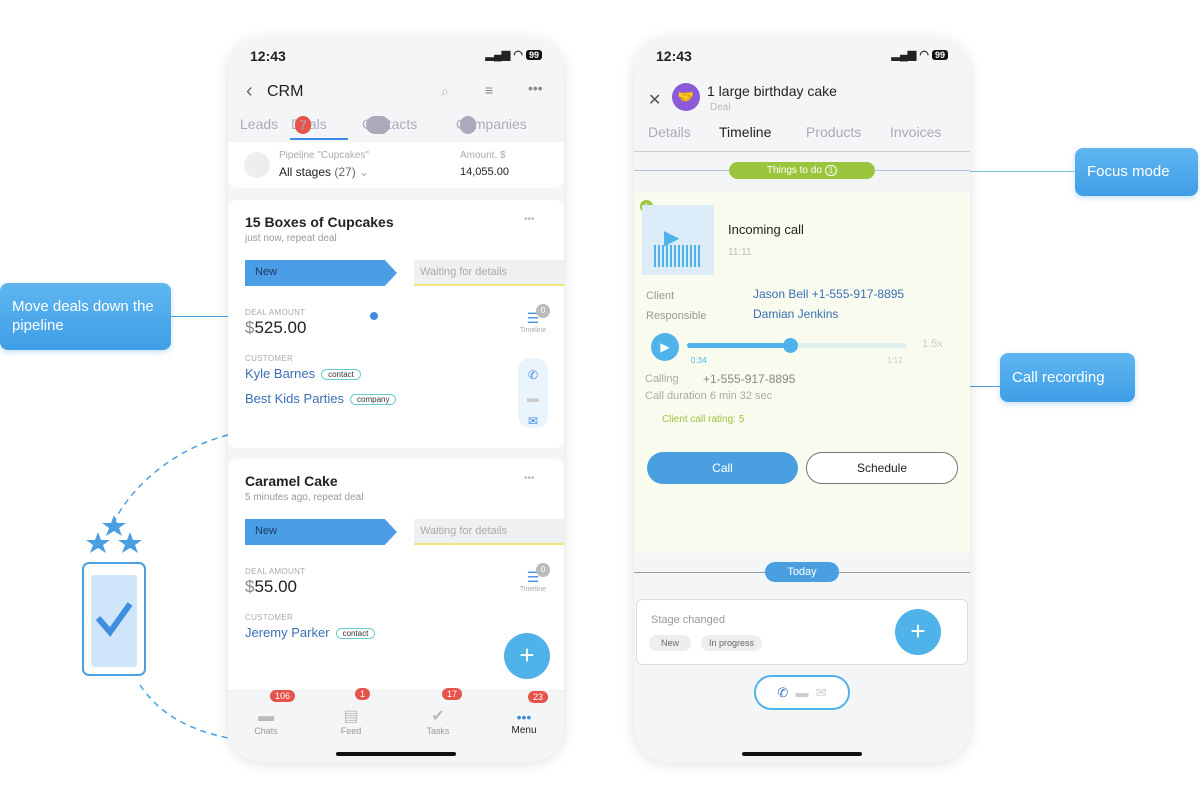 This screenshot has width=1200, height=799. What do you see at coordinates (791, 345) in the screenshot?
I see `progress-handle` at bounding box center [791, 345].